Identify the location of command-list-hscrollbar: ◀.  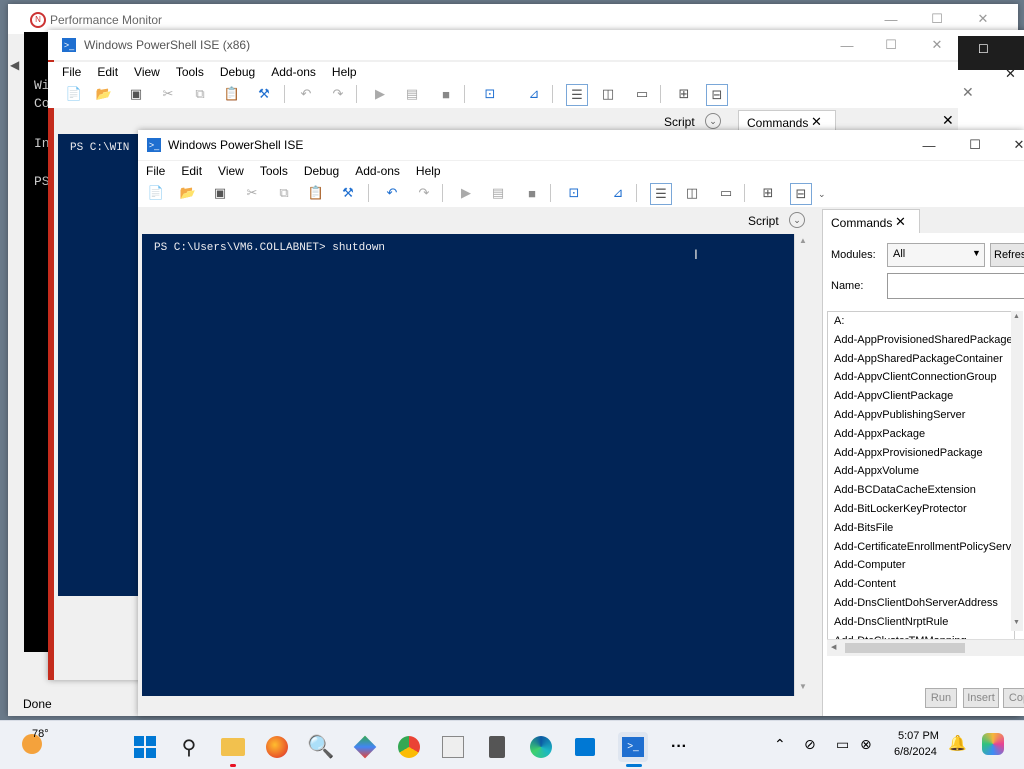
(925, 647).